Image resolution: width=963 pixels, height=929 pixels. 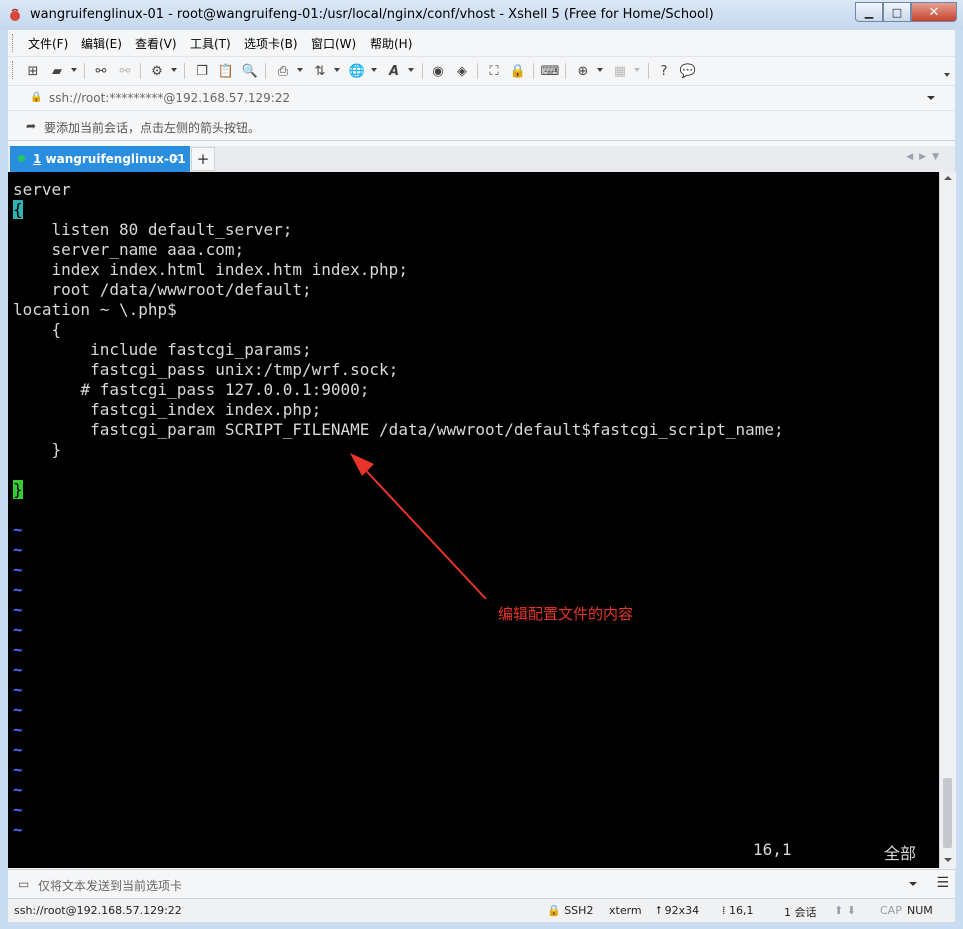 What do you see at coordinates (74, 70) in the screenshot?
I see `open-dropdown-icon` at bounding box center [74, 70].